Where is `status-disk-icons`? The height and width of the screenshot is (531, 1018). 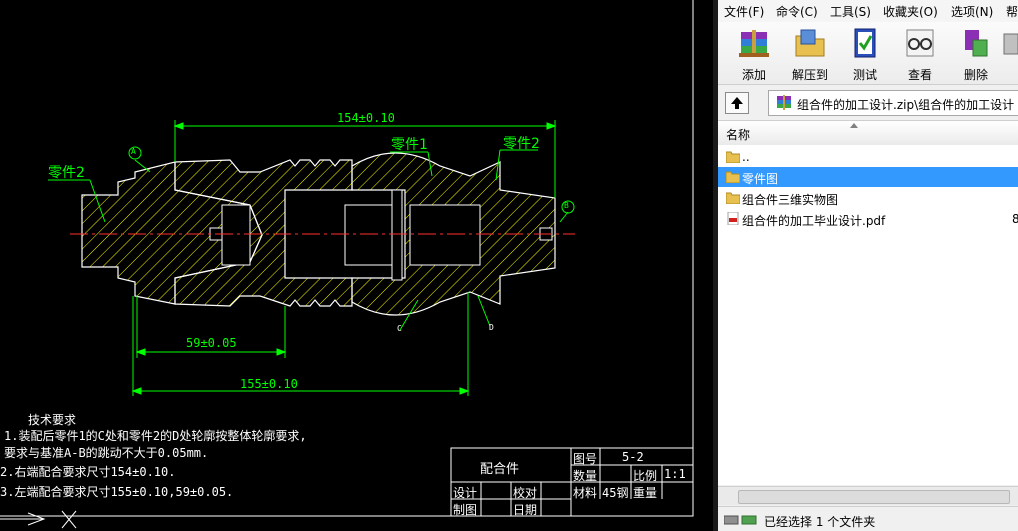 status-disk-icons is located at coordinates (740, 520).